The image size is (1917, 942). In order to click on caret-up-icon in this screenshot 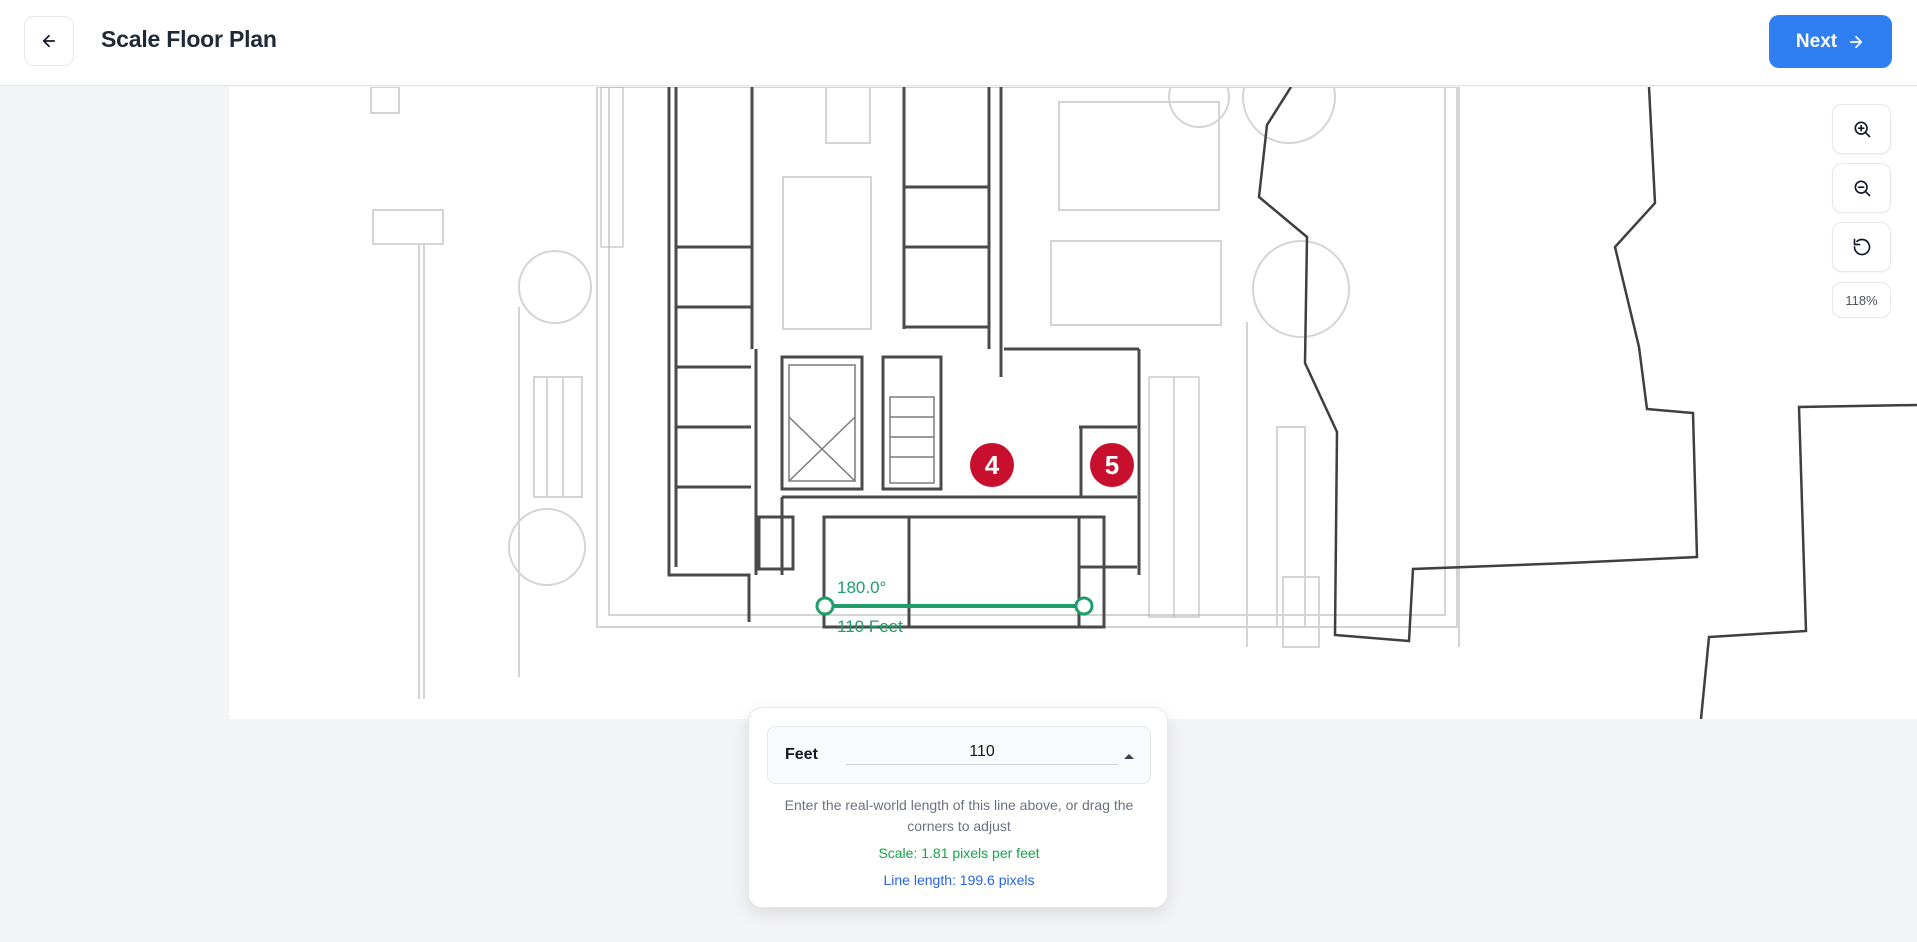, I will do `click(1129, 756)`.